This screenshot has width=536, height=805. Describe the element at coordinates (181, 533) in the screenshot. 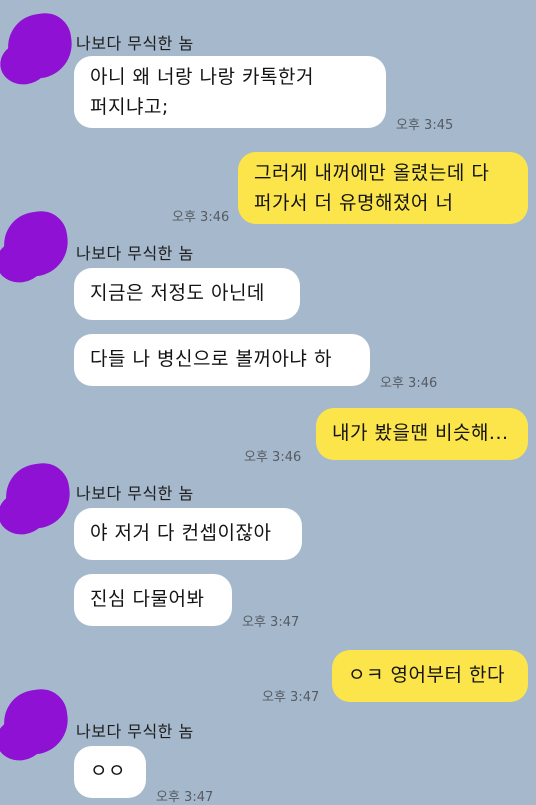

I see `message-text: 야 저거 다 컨셉이잖아` at that location.